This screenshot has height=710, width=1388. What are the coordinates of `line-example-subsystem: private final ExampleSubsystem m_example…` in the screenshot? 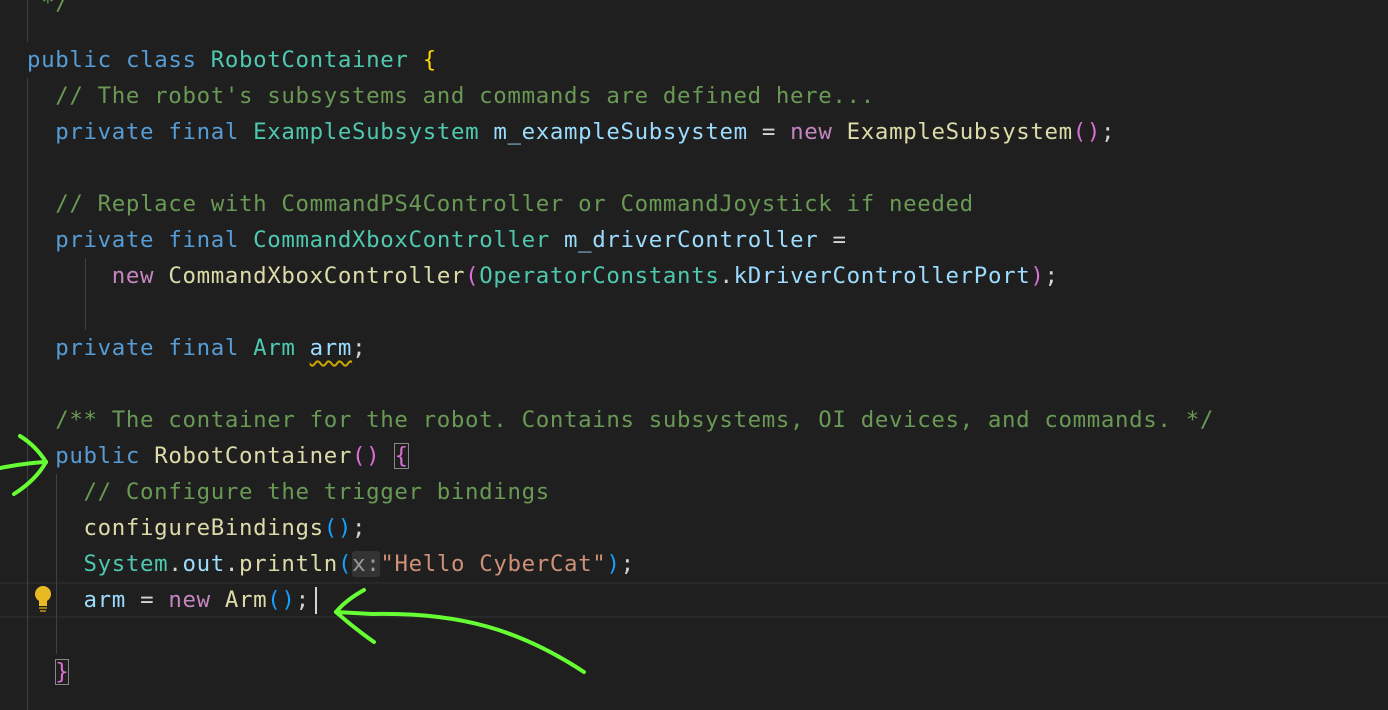 It's located at (571, 132).